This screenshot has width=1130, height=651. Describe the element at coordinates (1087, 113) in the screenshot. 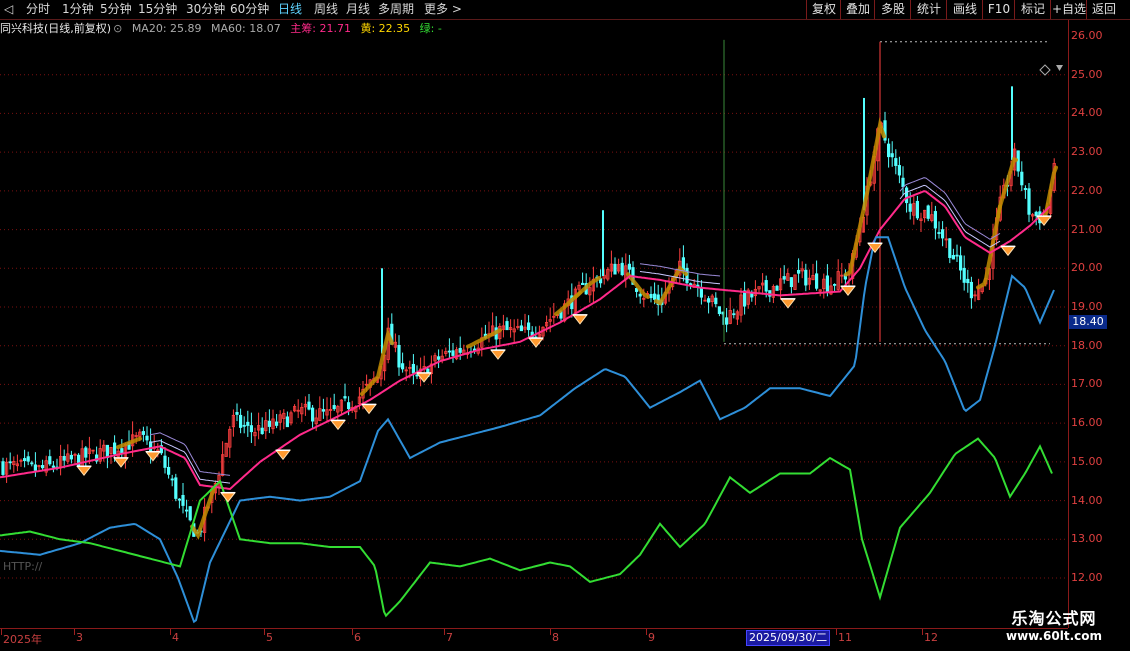

I see `price-tick-label: 24.00` at that location.